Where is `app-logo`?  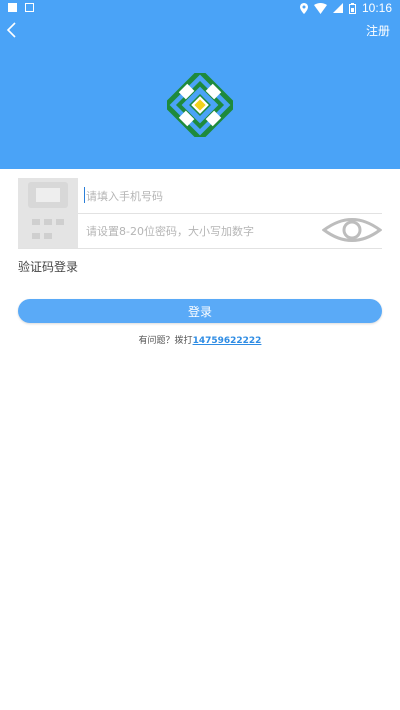
app-logo is located at coordinates (200, 105).